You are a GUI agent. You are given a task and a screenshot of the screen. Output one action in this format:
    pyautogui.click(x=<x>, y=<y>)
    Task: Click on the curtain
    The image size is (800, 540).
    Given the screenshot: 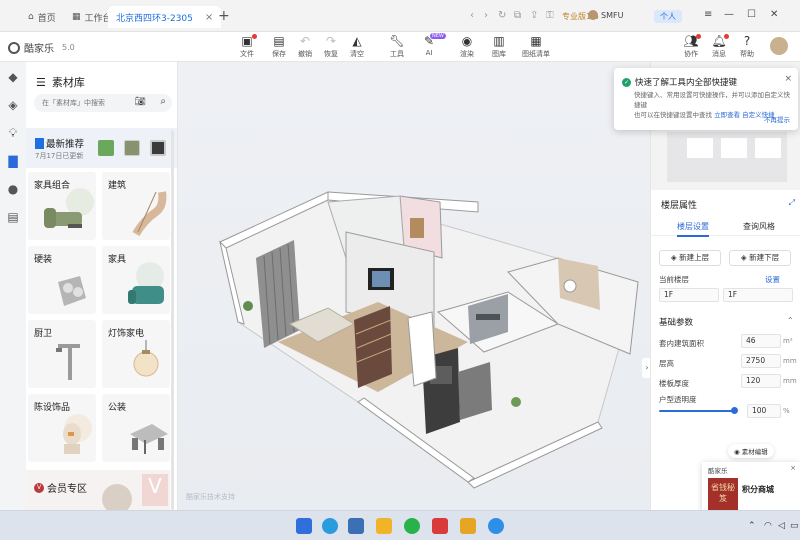 What is the action you would take?
    pyautogui.click(x=278, y=294)
    